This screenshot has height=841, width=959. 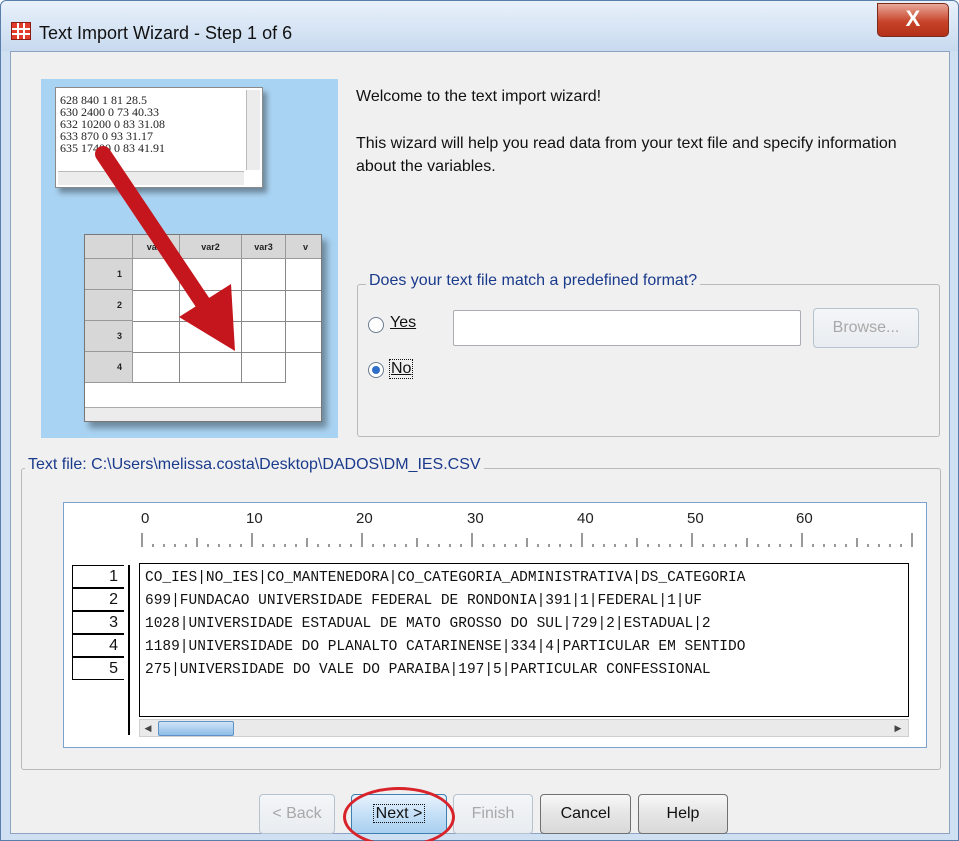 I want to click on format-file-path-input, so click(x=627, y=328).